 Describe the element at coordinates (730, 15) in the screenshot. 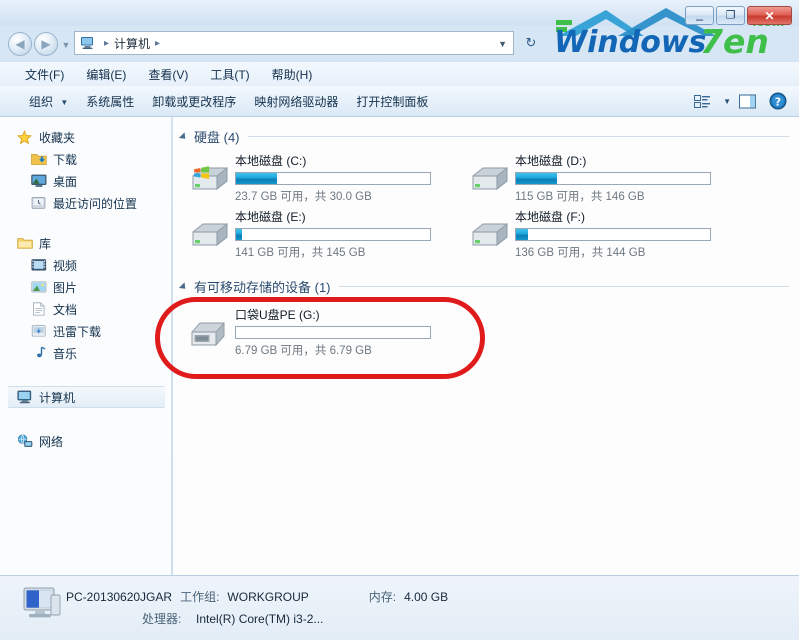

I see `maximize-button: ❐` at that location.